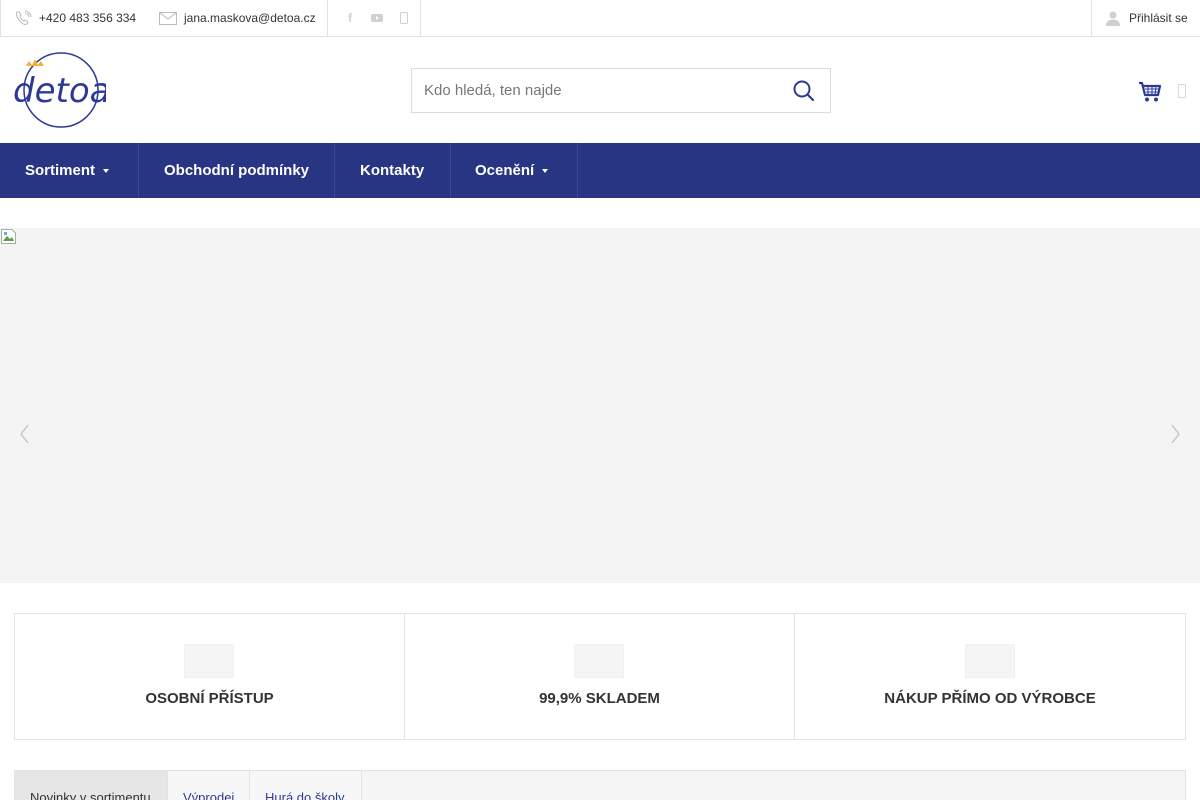 The width and height of the screenshot is (1200, 800). Describe the element at coordinates (209, 785) in the screenshot. I see `tab-vyprodej: Výprodej` at that location.